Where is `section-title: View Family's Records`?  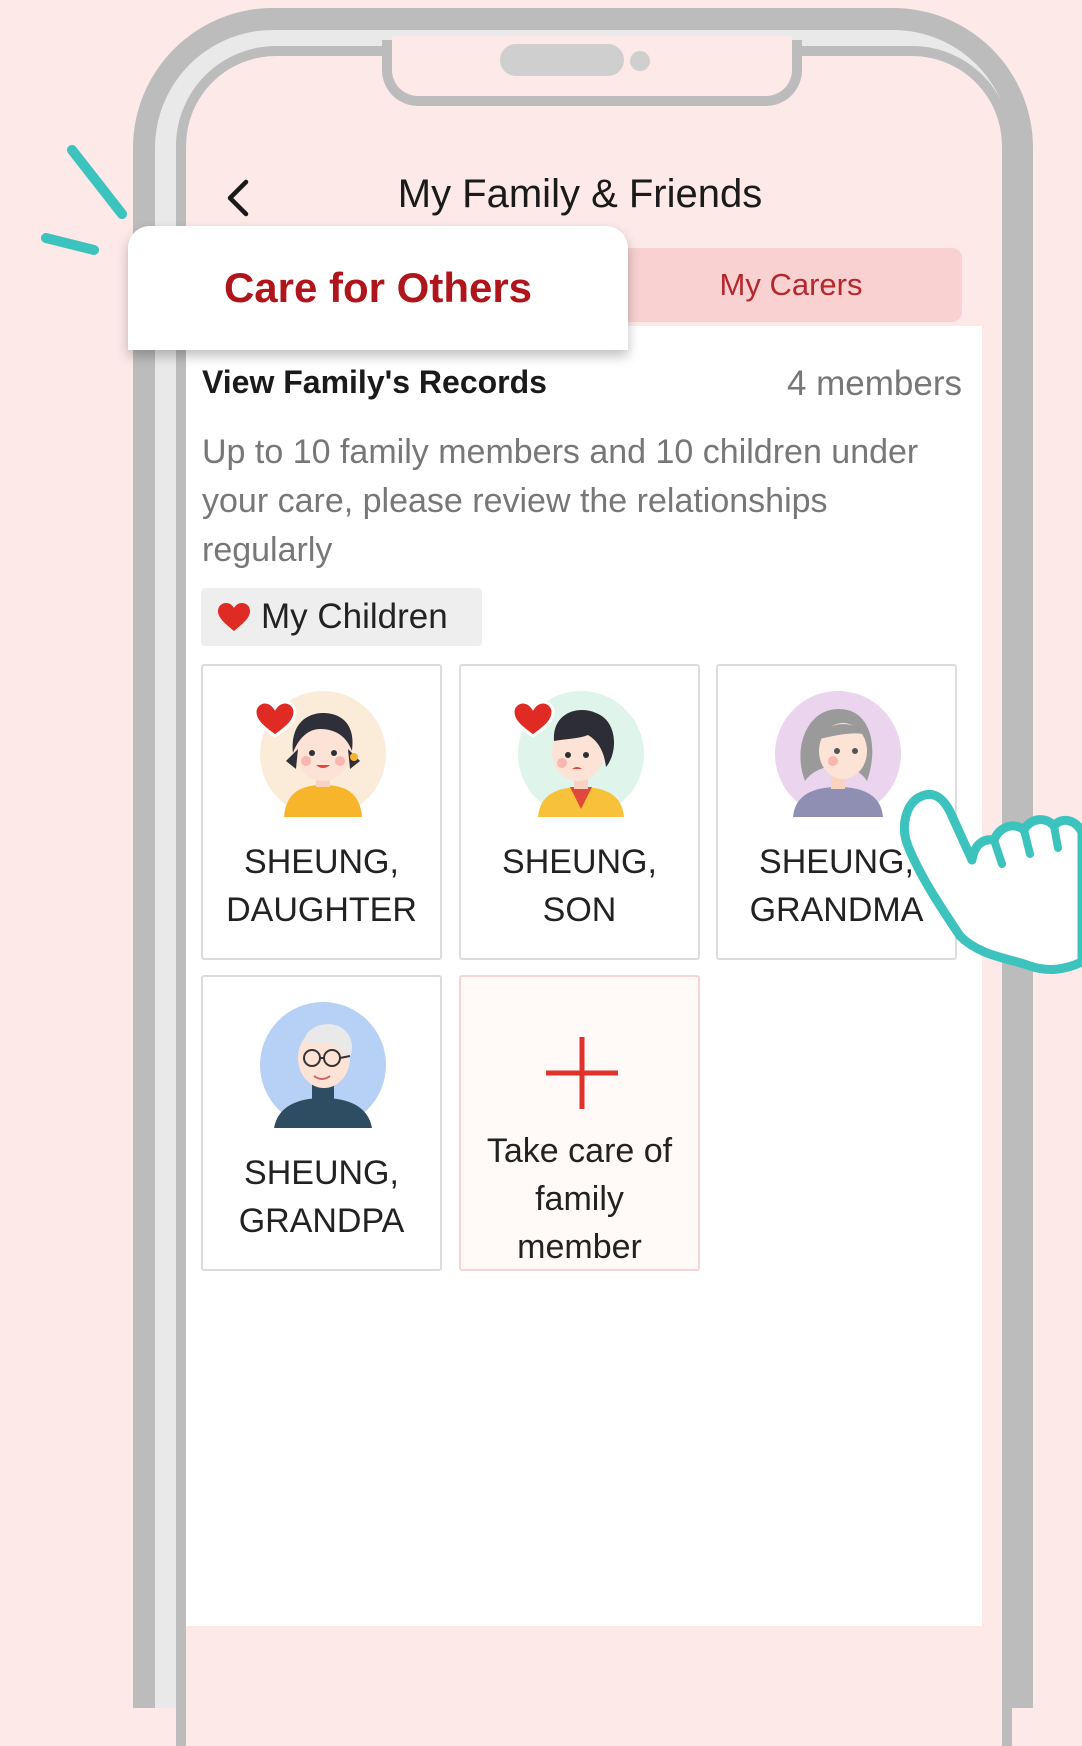
section-title: View Family's Records is located at coordinates (374, 382).